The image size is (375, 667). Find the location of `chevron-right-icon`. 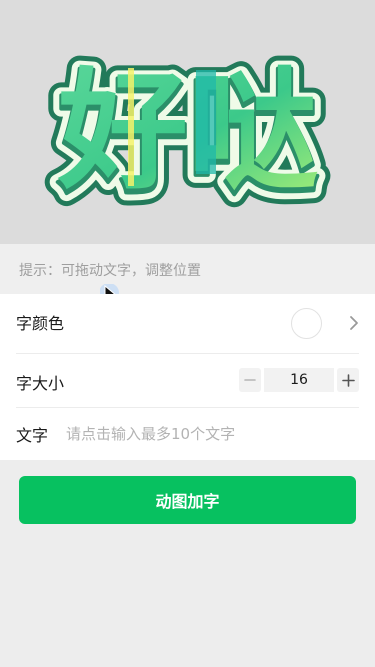

chevron-right-icon is located at coordinates (354, 323).